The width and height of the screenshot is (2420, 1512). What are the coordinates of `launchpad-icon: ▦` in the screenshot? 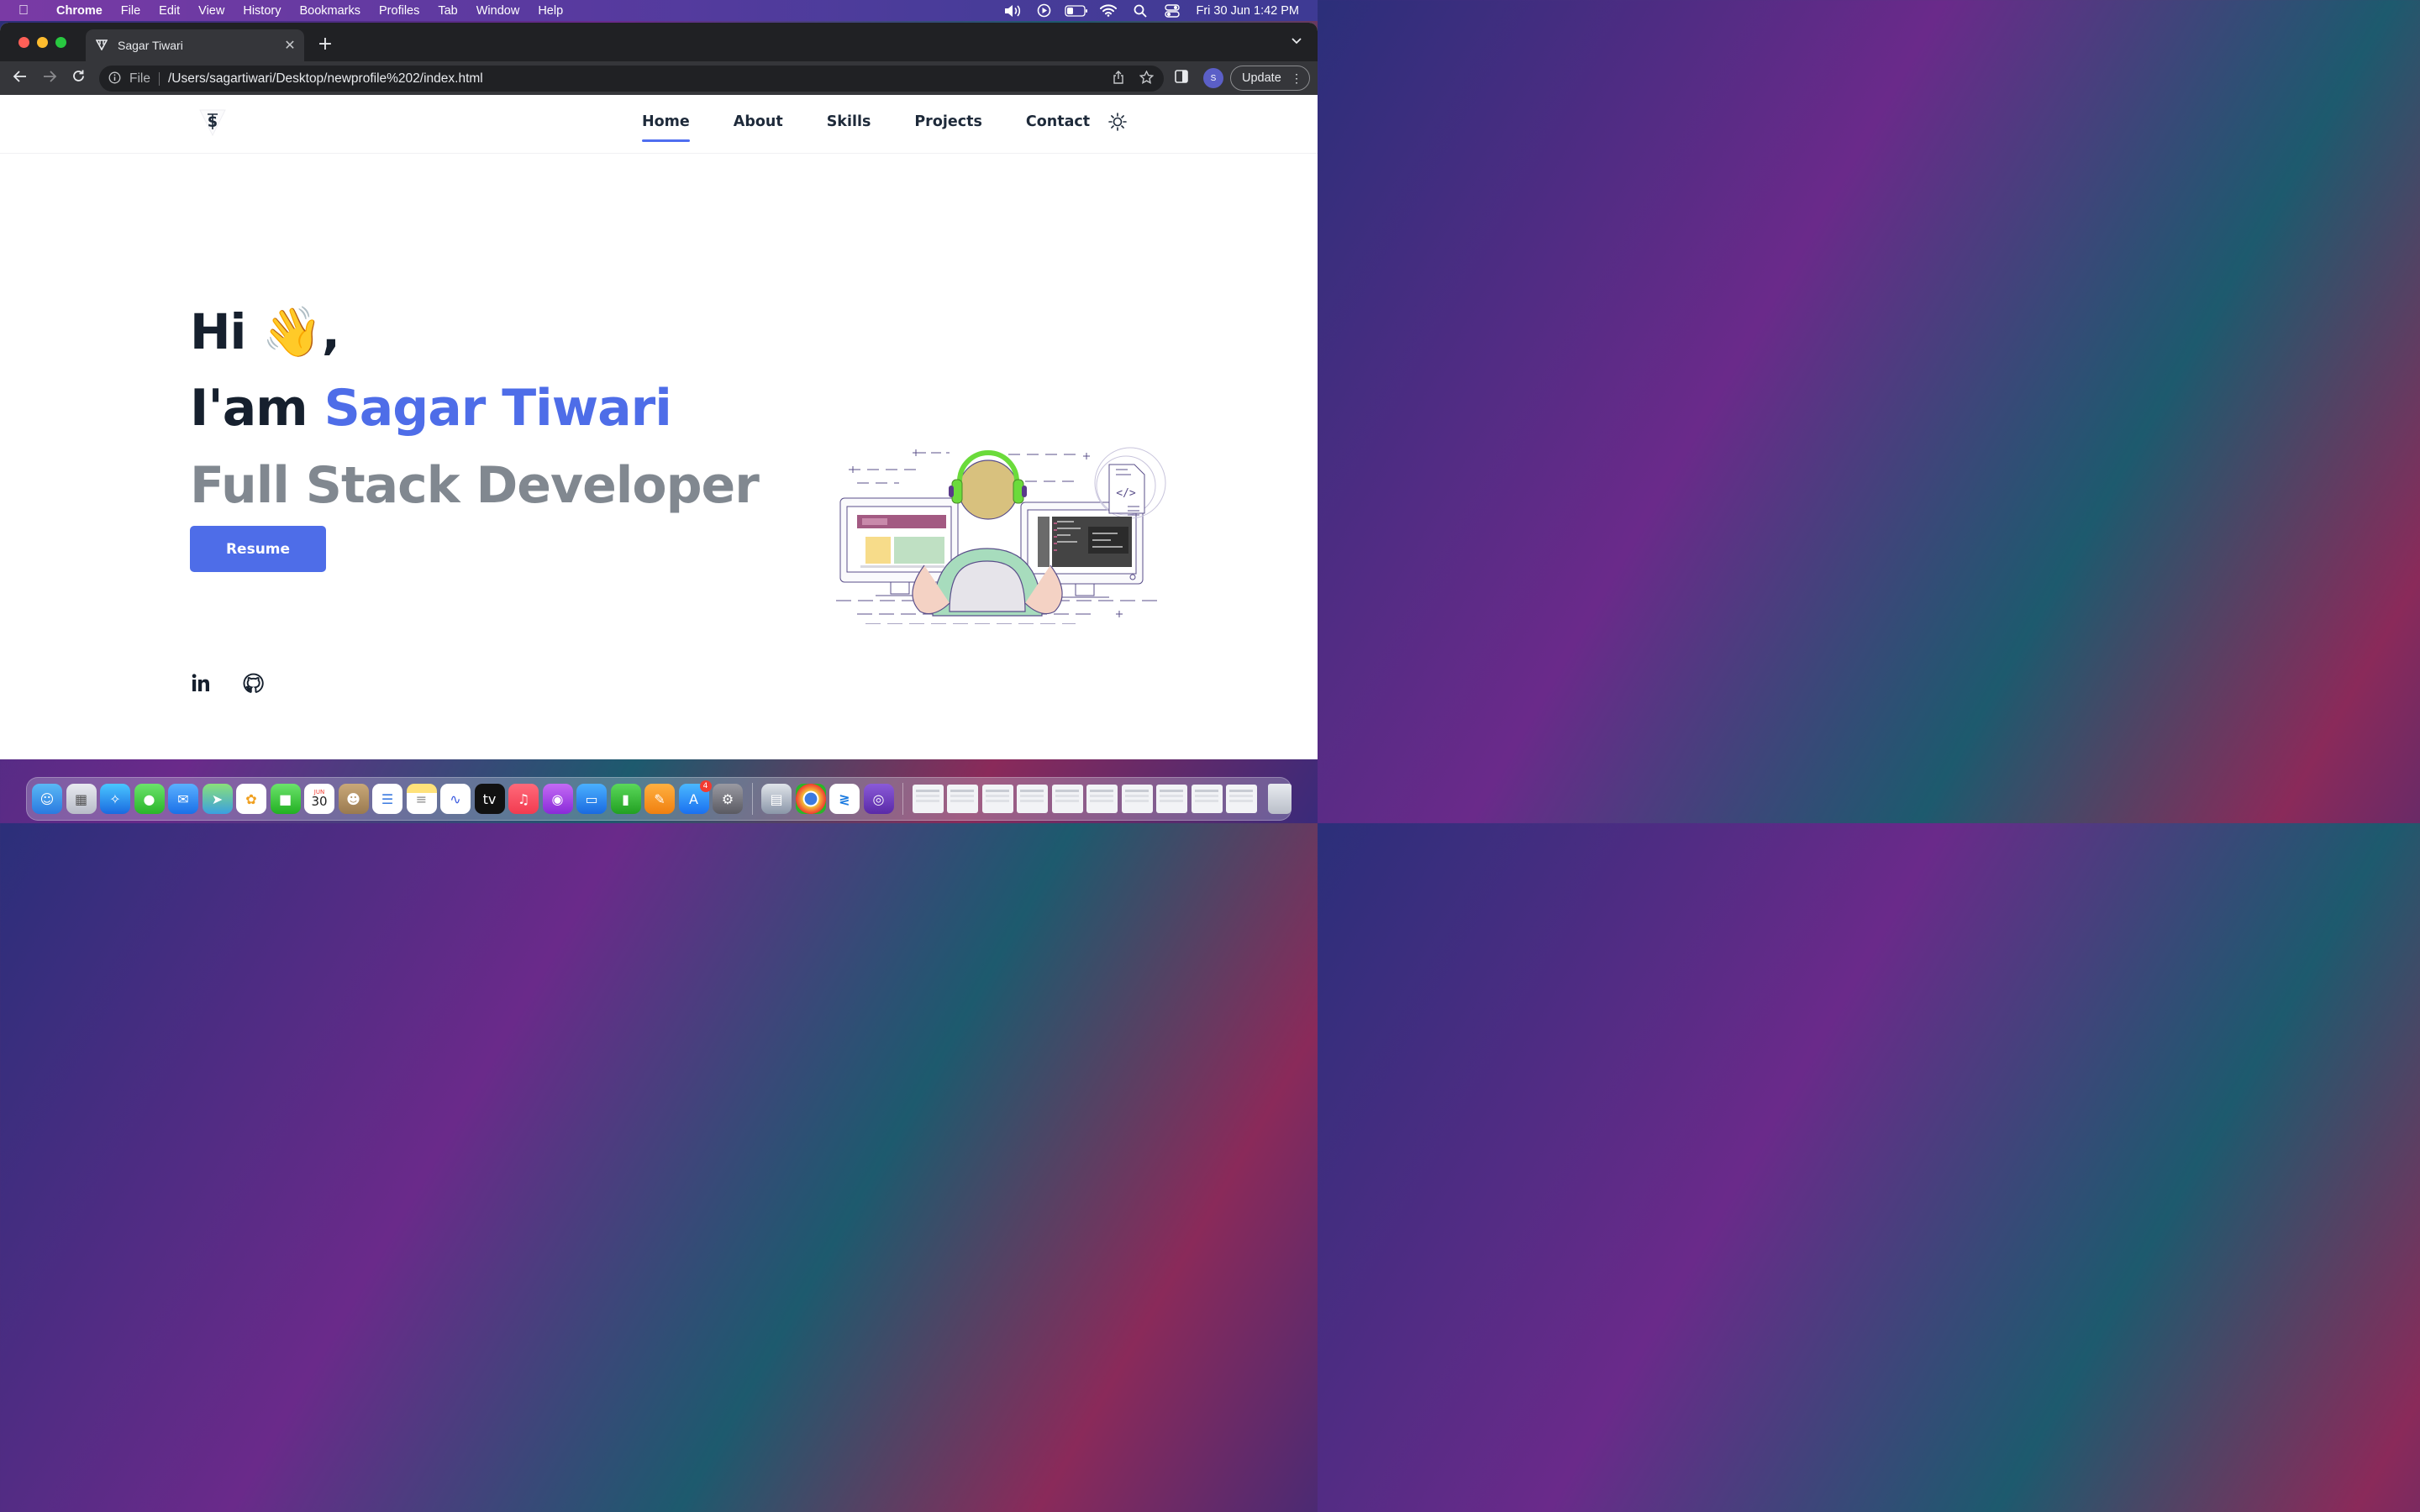 It's located at (81, 799).